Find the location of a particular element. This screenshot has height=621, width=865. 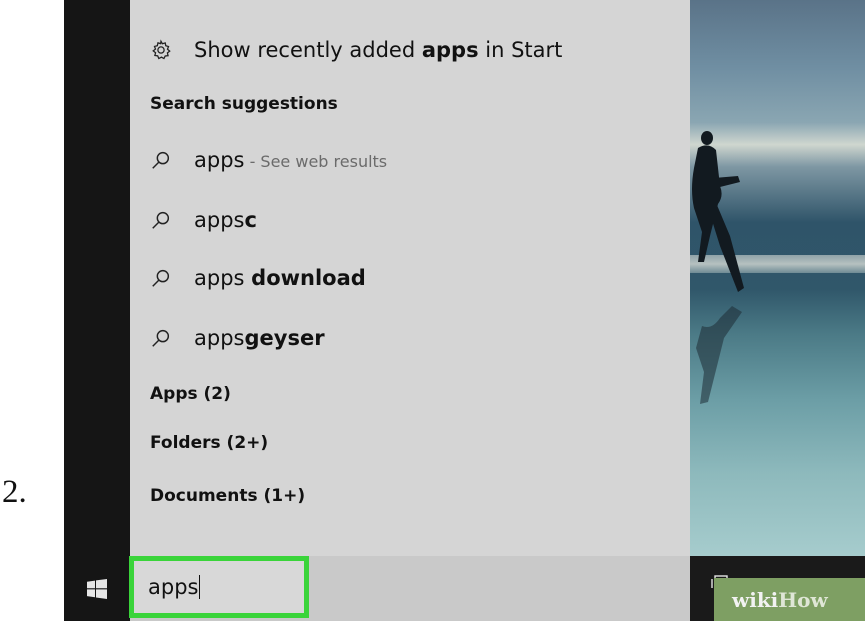

suggestion-item: apps - See web results is located at coordinates (410, 160).